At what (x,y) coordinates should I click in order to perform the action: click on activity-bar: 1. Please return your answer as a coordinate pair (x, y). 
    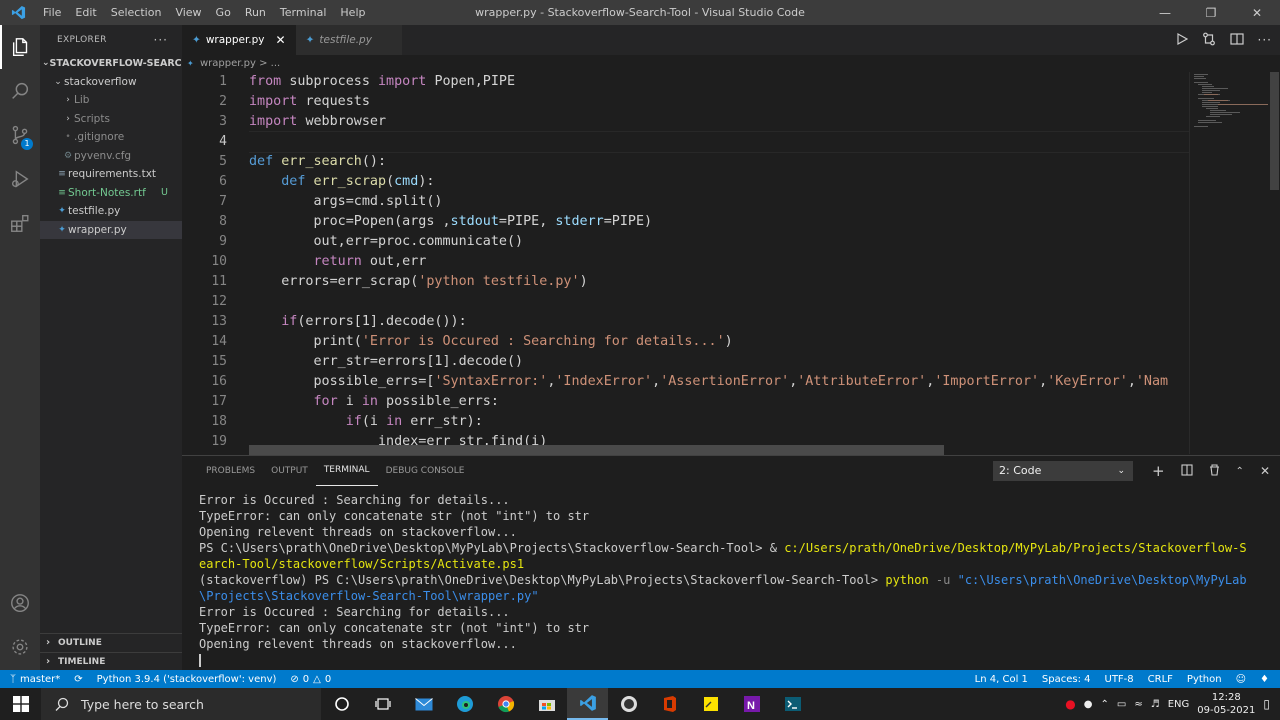
    Looking at the image, I should click on (20, 347).